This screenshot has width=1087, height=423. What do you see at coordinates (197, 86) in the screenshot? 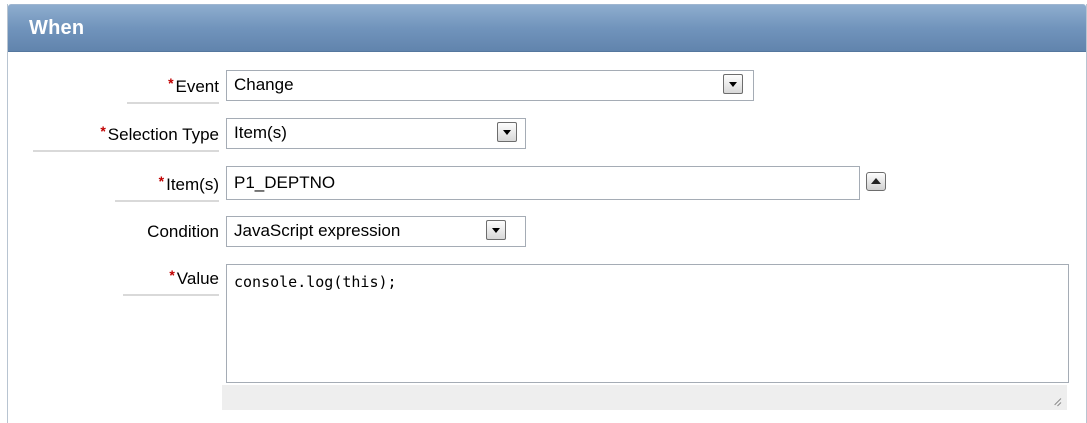
I see `event-label-text: Event` at bounding box center [197, 86].